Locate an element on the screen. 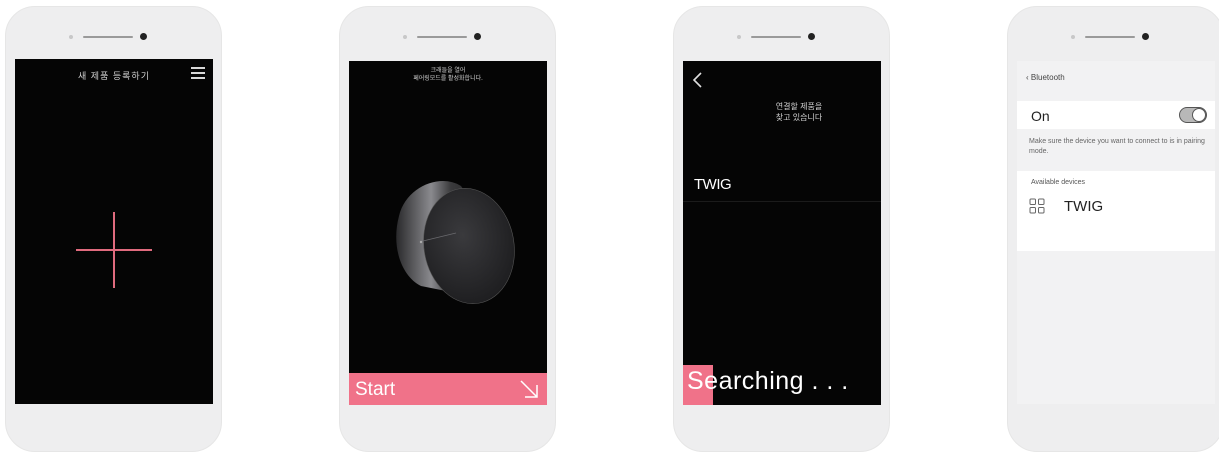 The width and height of the screenshot is (1219, 452). device-grid-icon is located at coordinates (1037, 206).